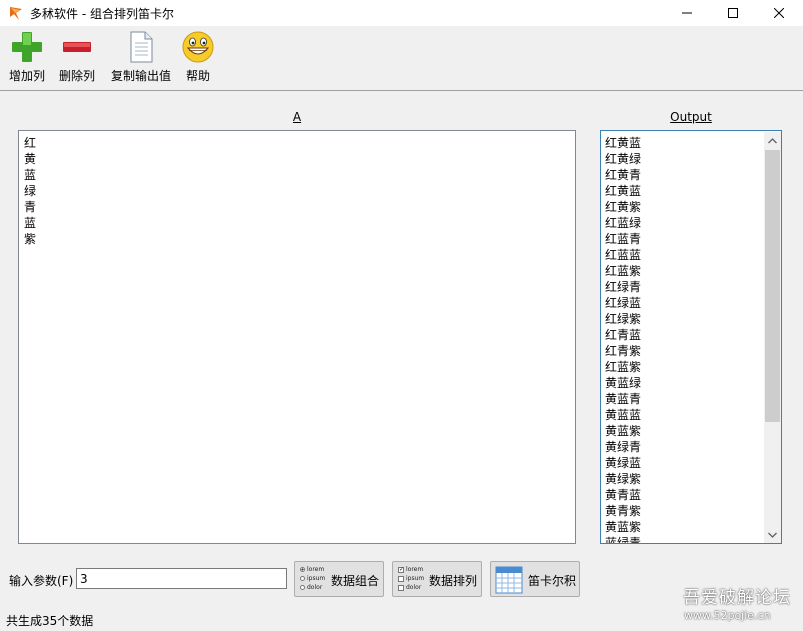 This screenshot has width=803, height=631. I want to click on cartesian-label: 笛卡尔积, so click(552, 581).